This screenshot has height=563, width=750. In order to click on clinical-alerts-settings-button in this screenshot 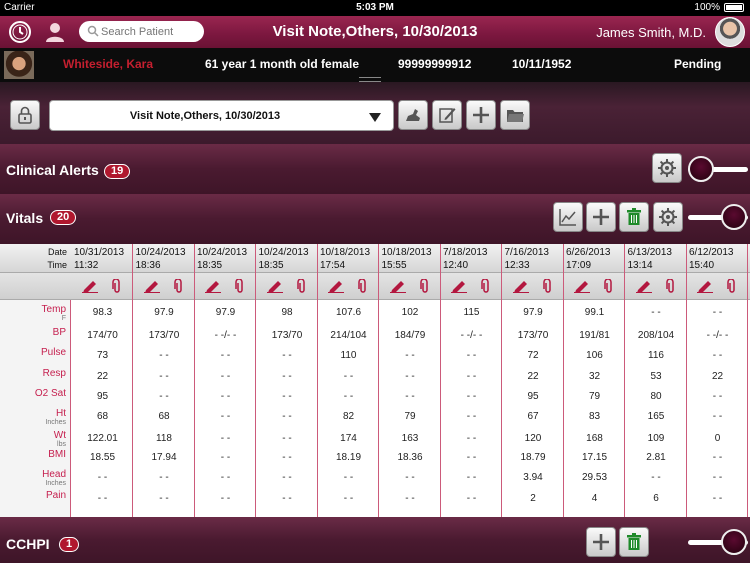, I will do `click(667, 168)`.